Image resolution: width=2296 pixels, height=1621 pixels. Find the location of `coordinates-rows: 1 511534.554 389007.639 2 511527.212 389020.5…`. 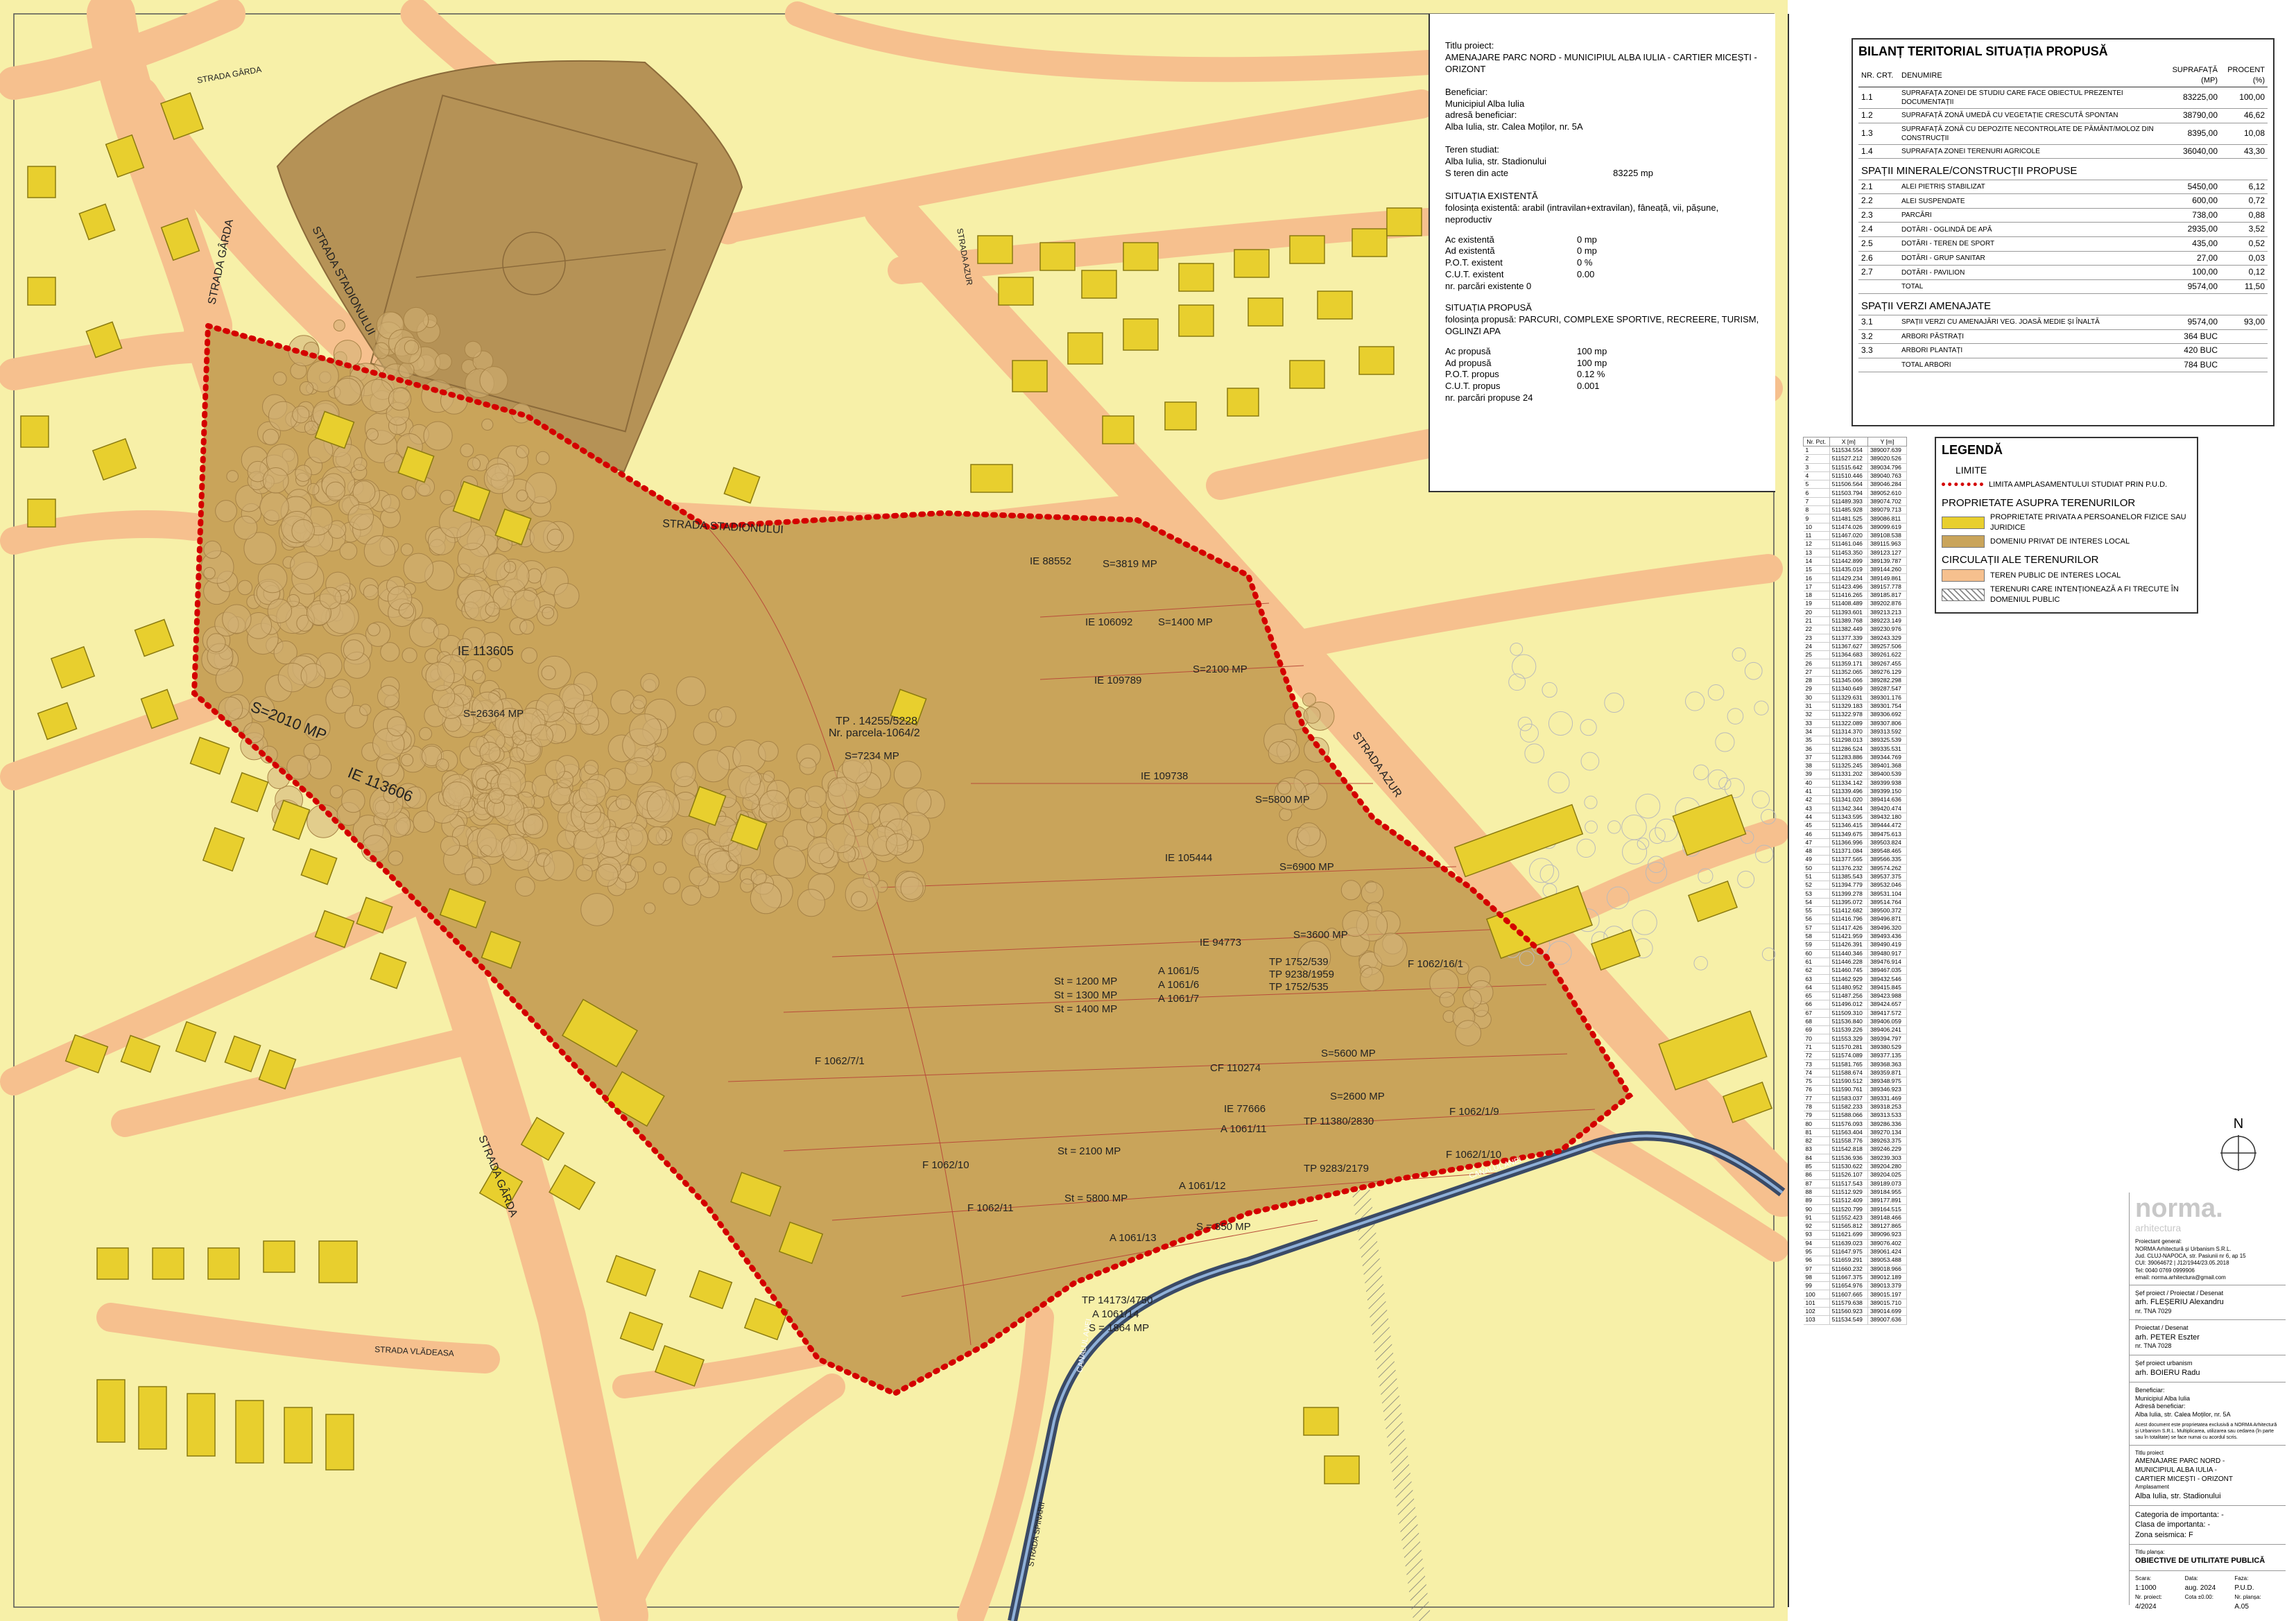

coordinates-rows: 1 511534.554 389007.639 2 511527.212 389020.5… is located at coordinates (1855, 886).